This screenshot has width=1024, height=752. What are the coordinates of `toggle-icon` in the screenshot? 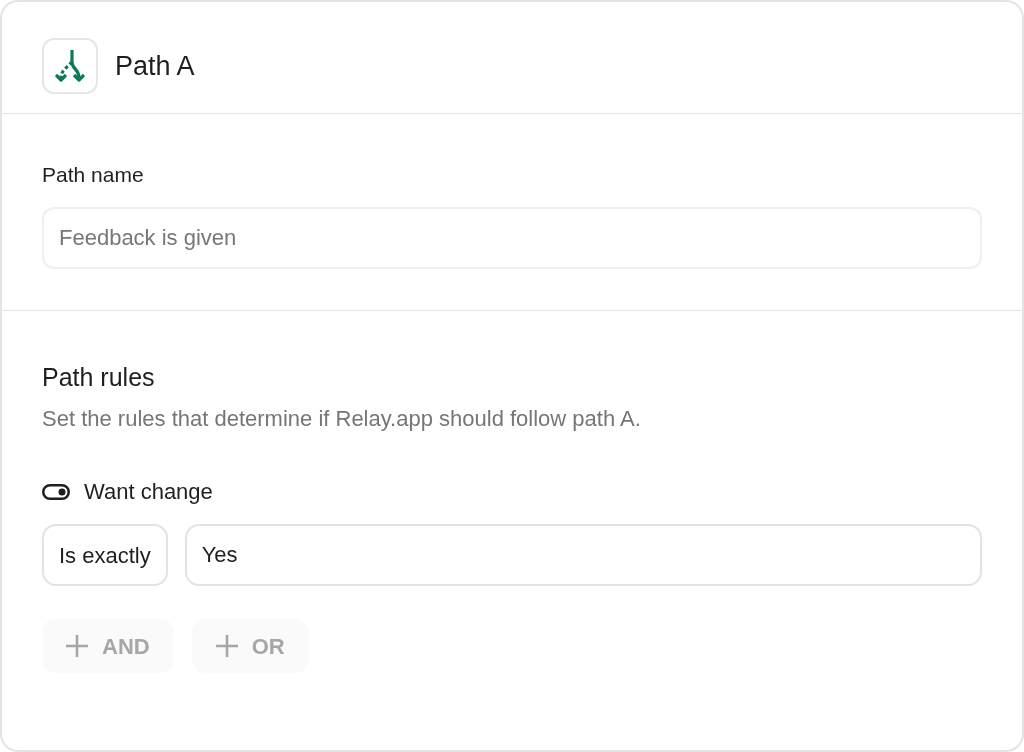 It's located at (56, 492).